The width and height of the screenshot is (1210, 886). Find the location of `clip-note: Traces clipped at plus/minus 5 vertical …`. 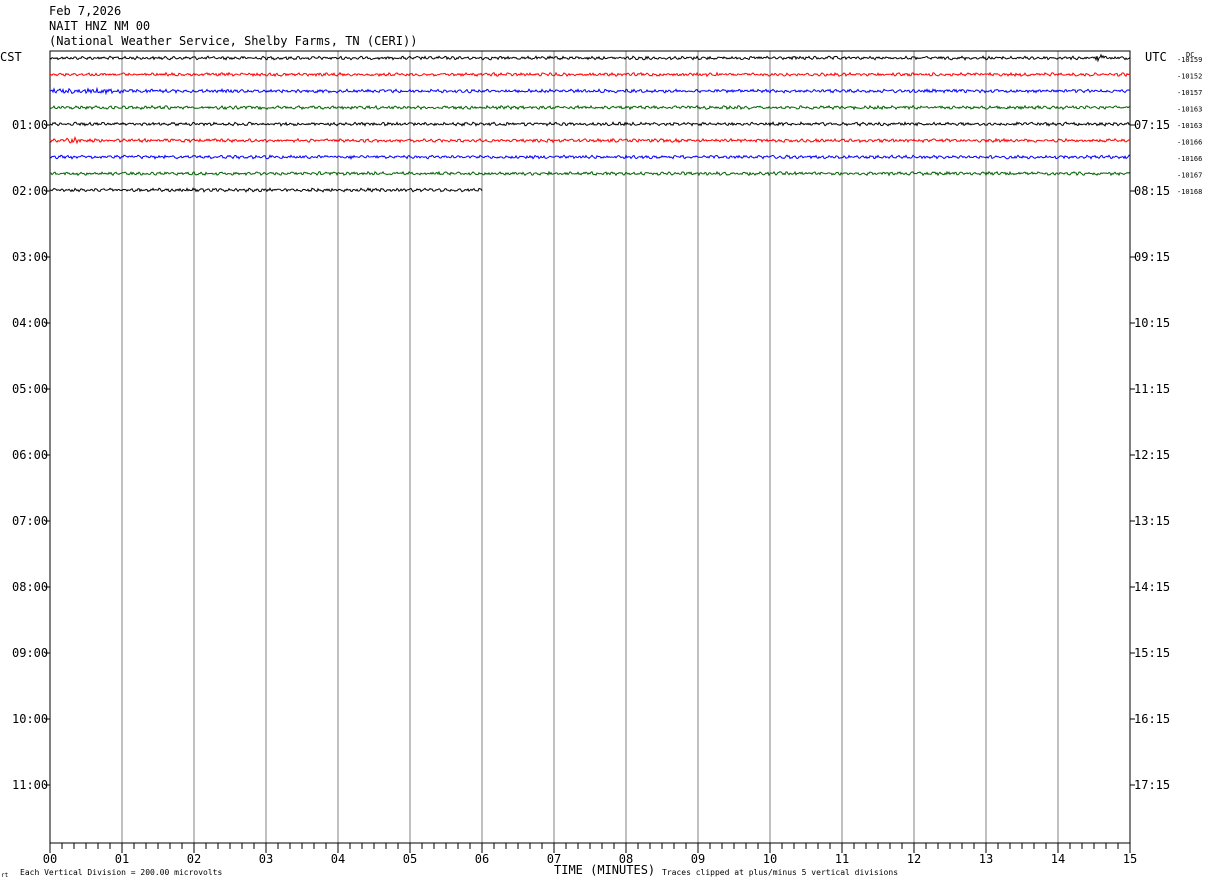

clip-note: Traces clipped at plus/minus 5 vertical … is located at coordinates (780, 872).